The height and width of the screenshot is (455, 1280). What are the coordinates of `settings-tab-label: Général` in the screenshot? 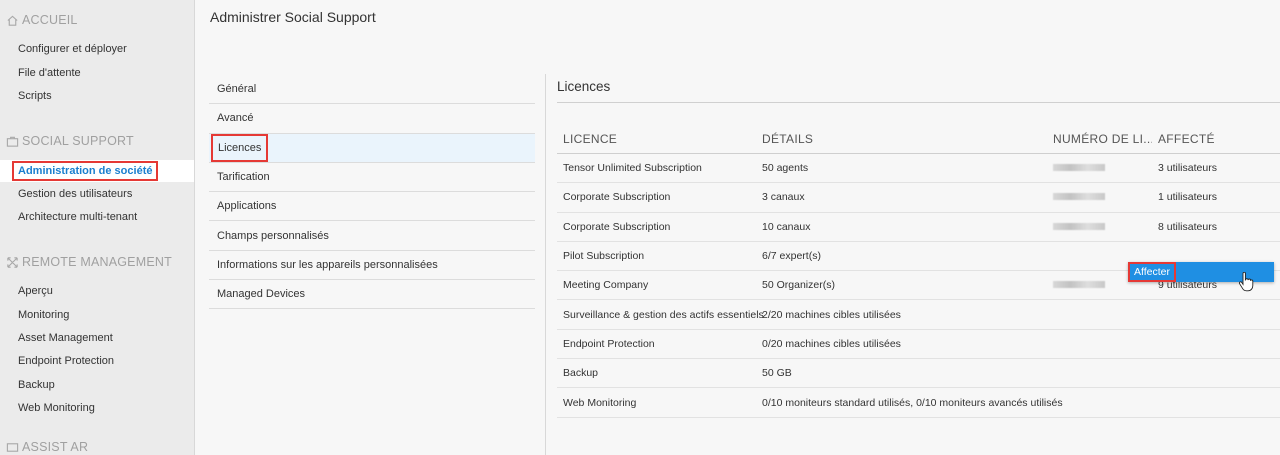 It's located at (237, 89).